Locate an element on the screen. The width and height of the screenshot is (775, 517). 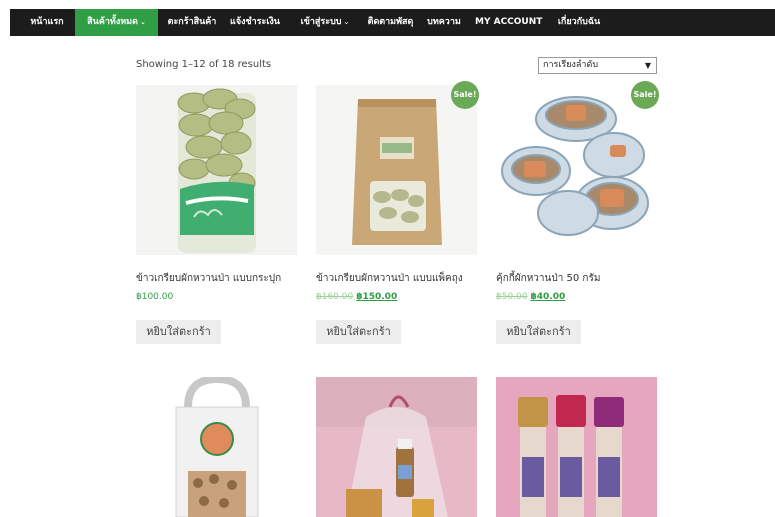
nav-item-label: ติดตามพัสดุ is located at coordinates (390, 22).